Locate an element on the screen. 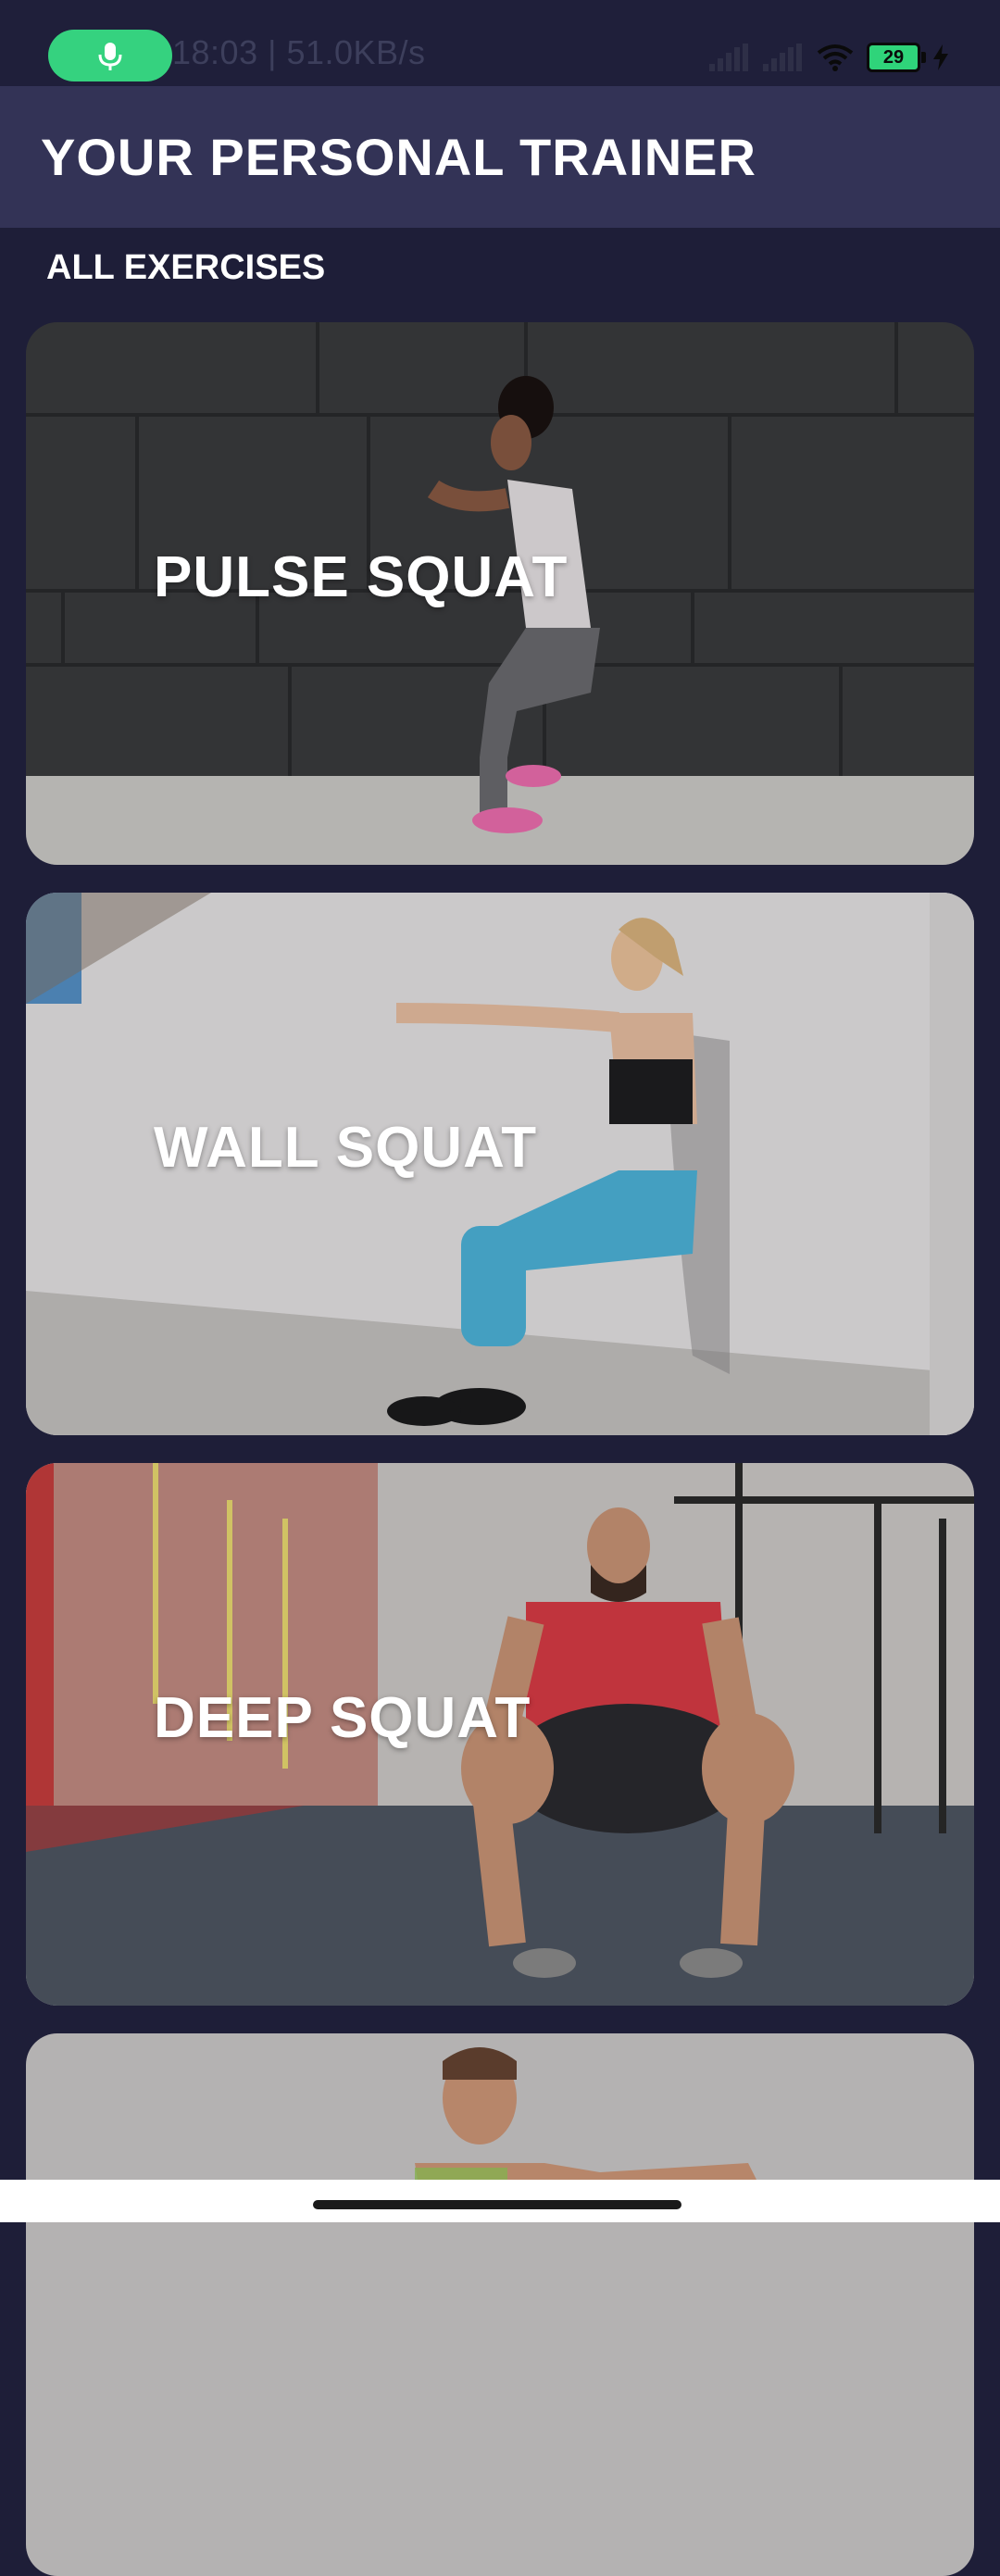 The image size is (1000, 2576). status-icons: 29 is located at coordinates (829, 58).